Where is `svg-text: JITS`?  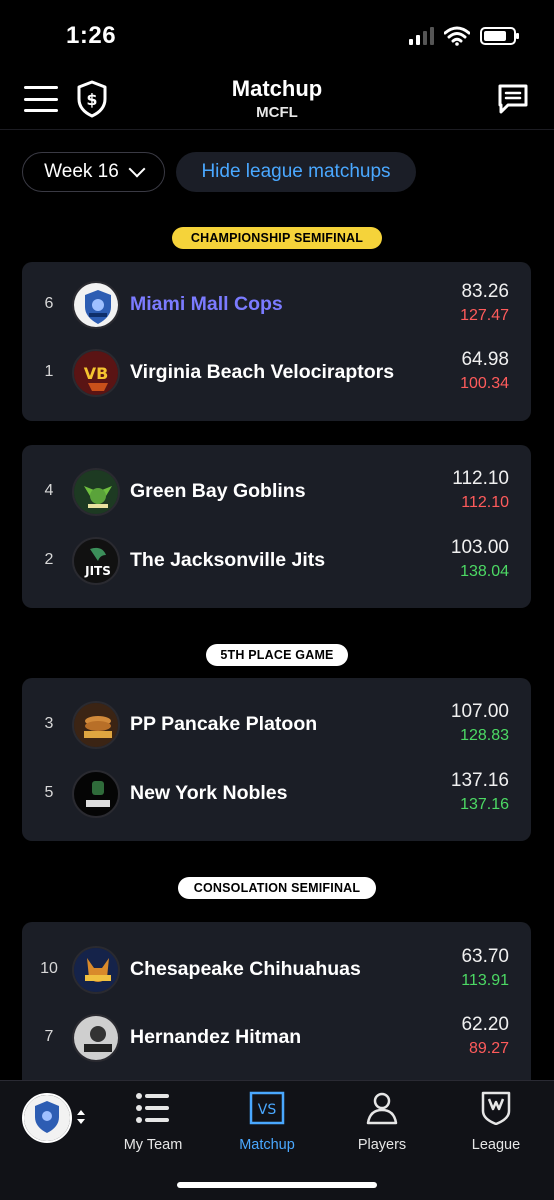 svg-text: JITS is located at coordinates (97, 571).